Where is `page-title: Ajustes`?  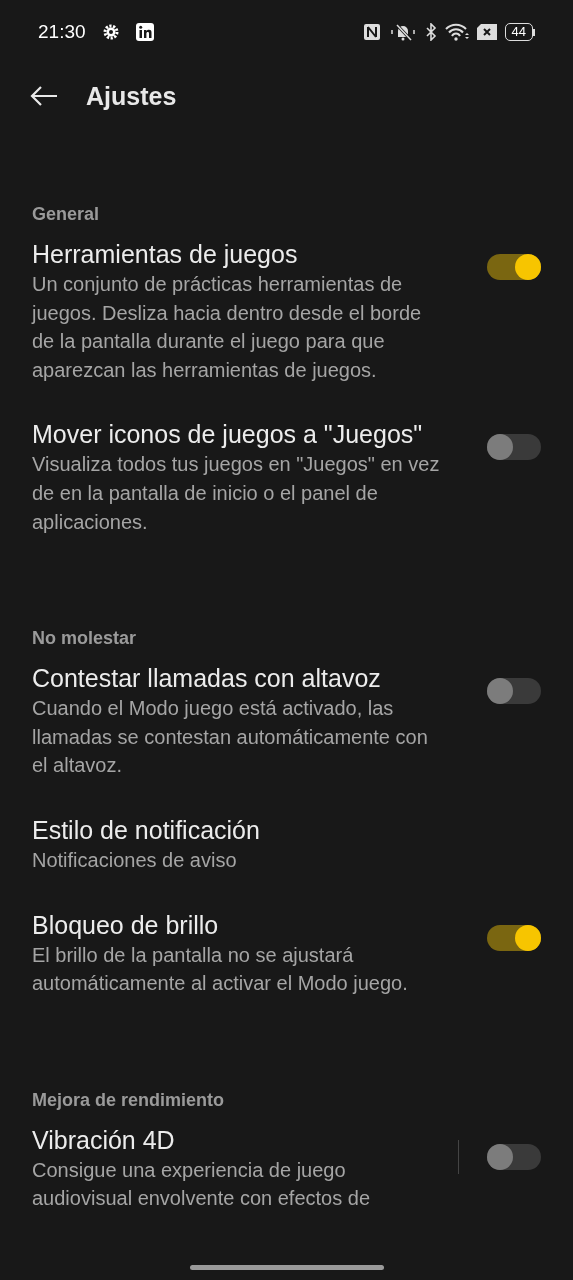 page-title: Ajustes is located at coordinates (131, 96).